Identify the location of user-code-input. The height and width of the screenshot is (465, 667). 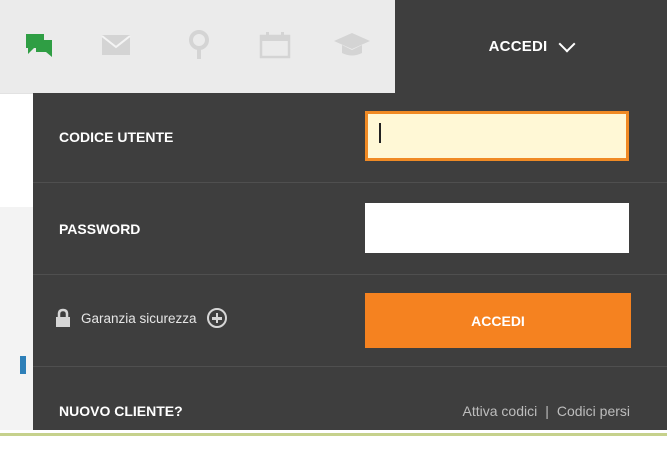
(497, 136).